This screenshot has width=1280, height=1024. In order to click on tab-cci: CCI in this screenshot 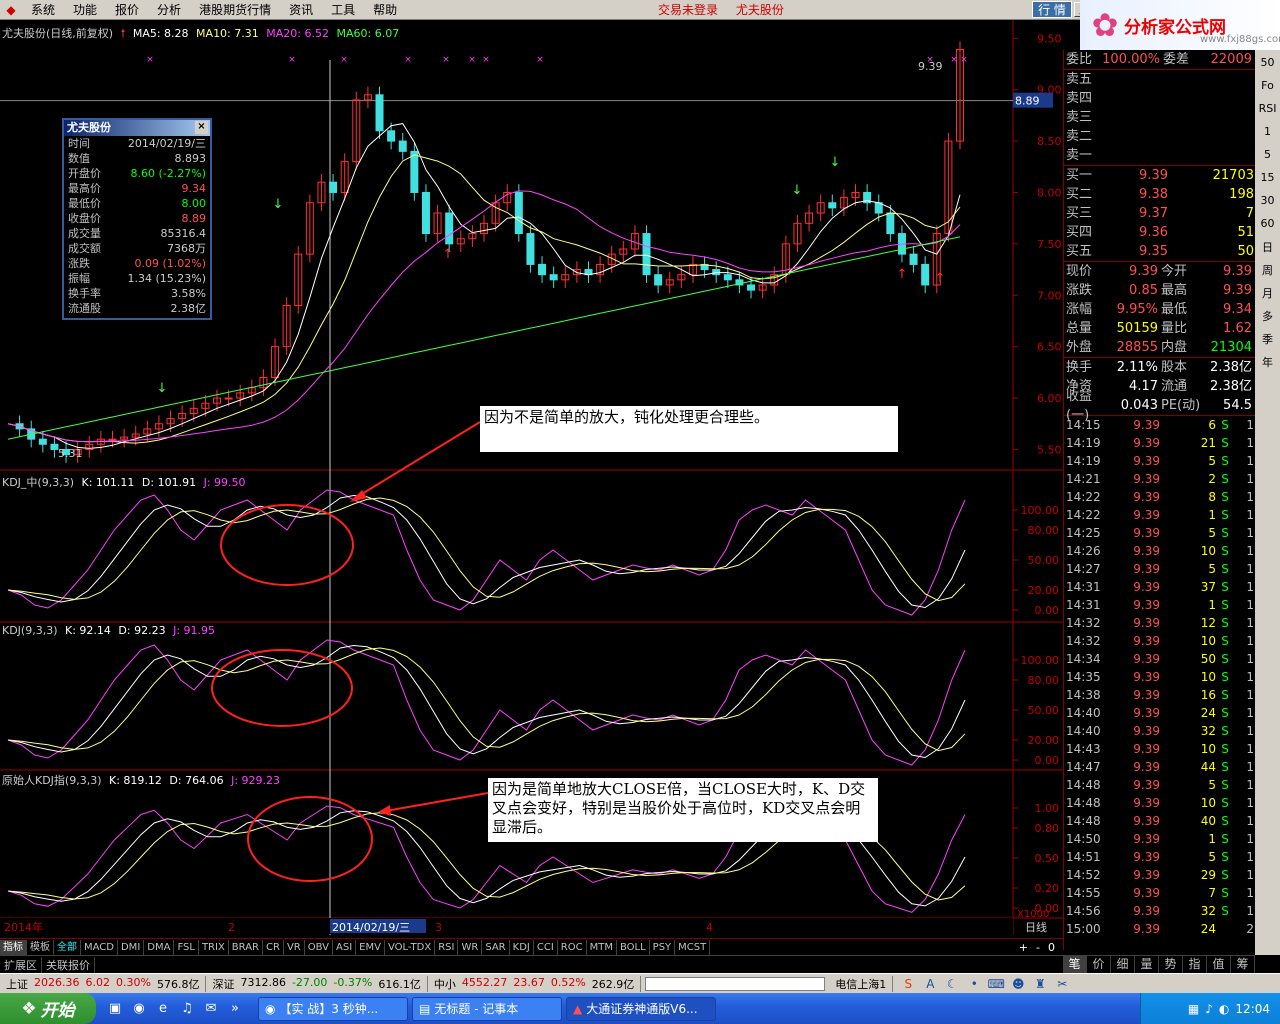, I will do `click(546, 947)`.